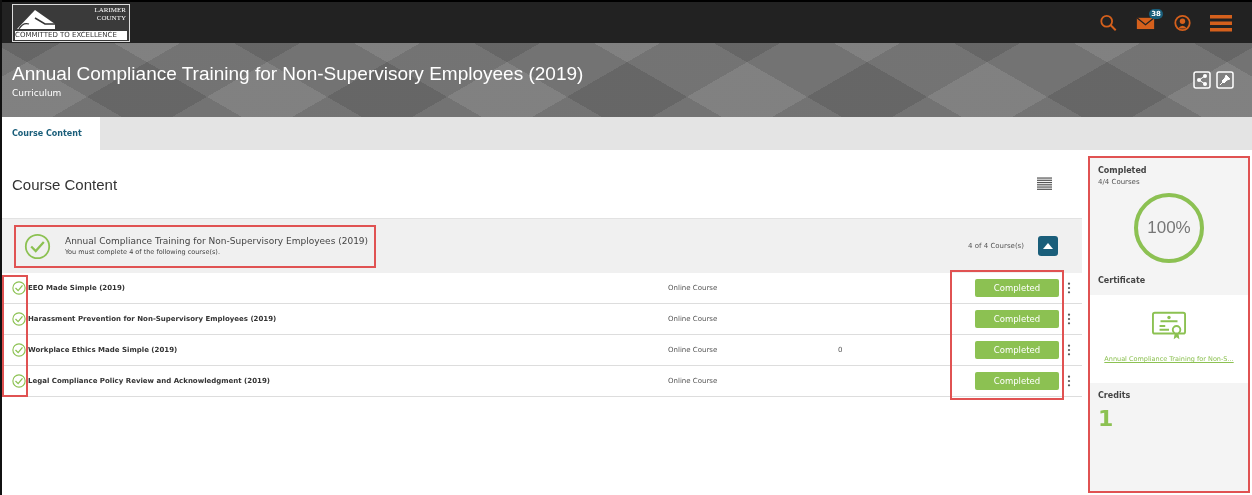 This screenshot has height=495, width=1252. Describe the element at coordinates (1108, 22) in the screenshot. I see `search-icon` at that location.